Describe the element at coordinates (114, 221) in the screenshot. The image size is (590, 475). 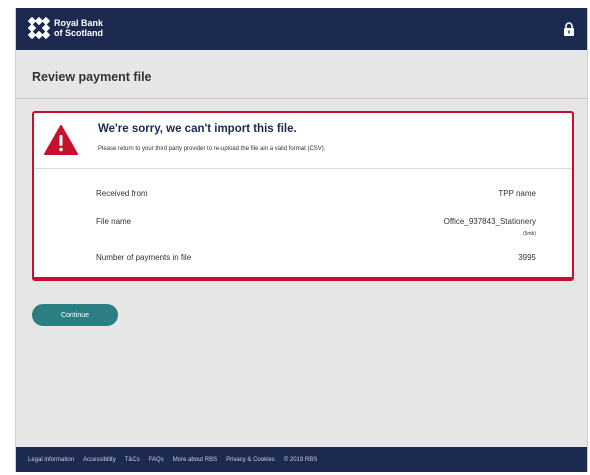
I see `detail-label-file-name: File name` at that location.